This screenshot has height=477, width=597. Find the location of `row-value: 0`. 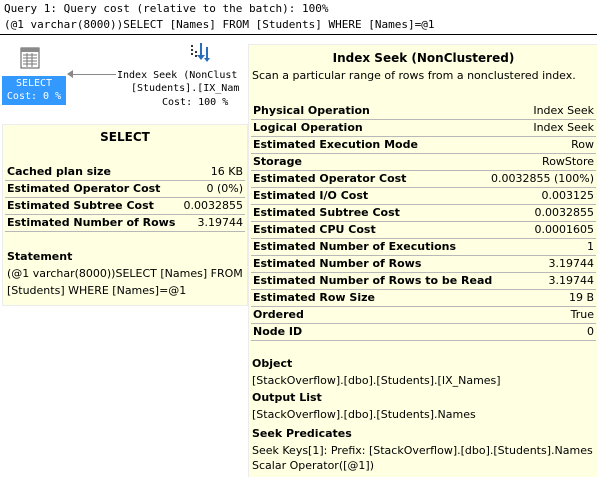

row-value: 0 is located at coordinates (590, 331).